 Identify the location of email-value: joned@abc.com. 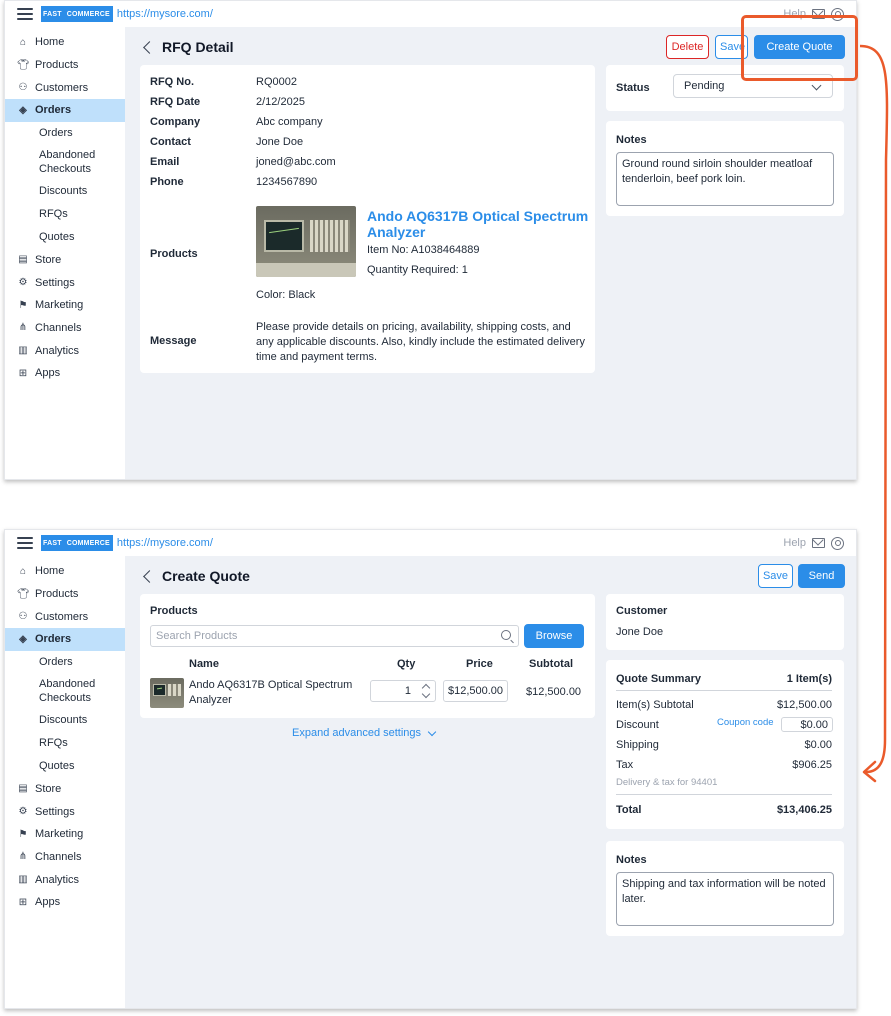
(296, 162).